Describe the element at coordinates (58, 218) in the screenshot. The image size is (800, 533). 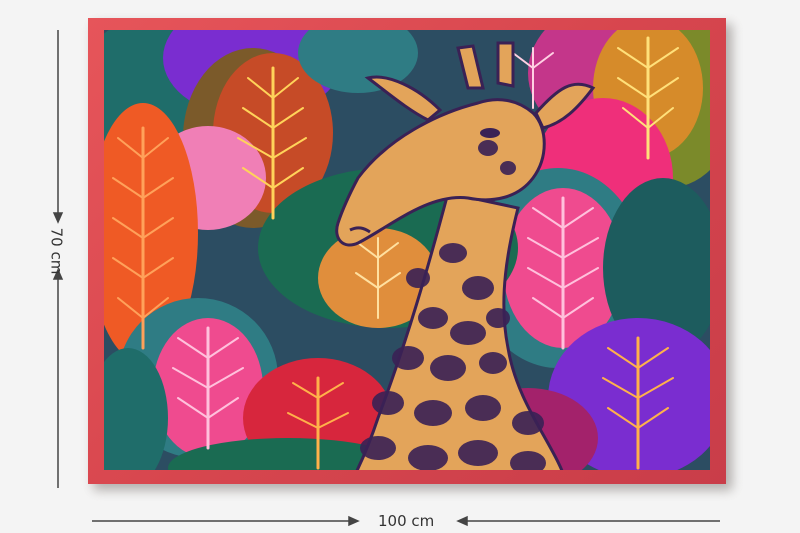
I see `height-arrow-down-icon` at that location.